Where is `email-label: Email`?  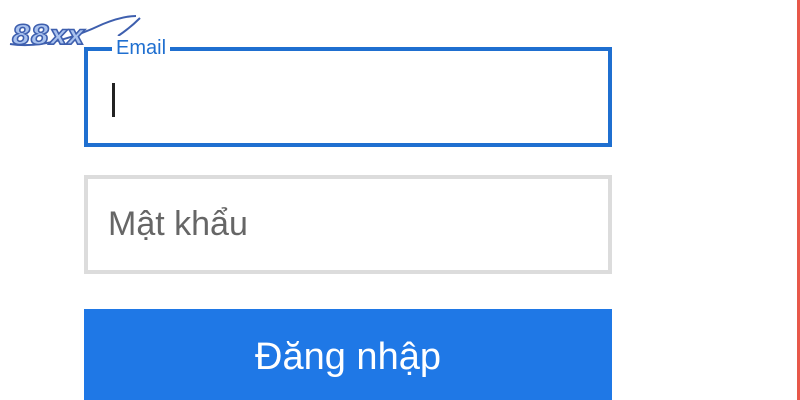 email-label: Email is located at coordinates (141, 48).